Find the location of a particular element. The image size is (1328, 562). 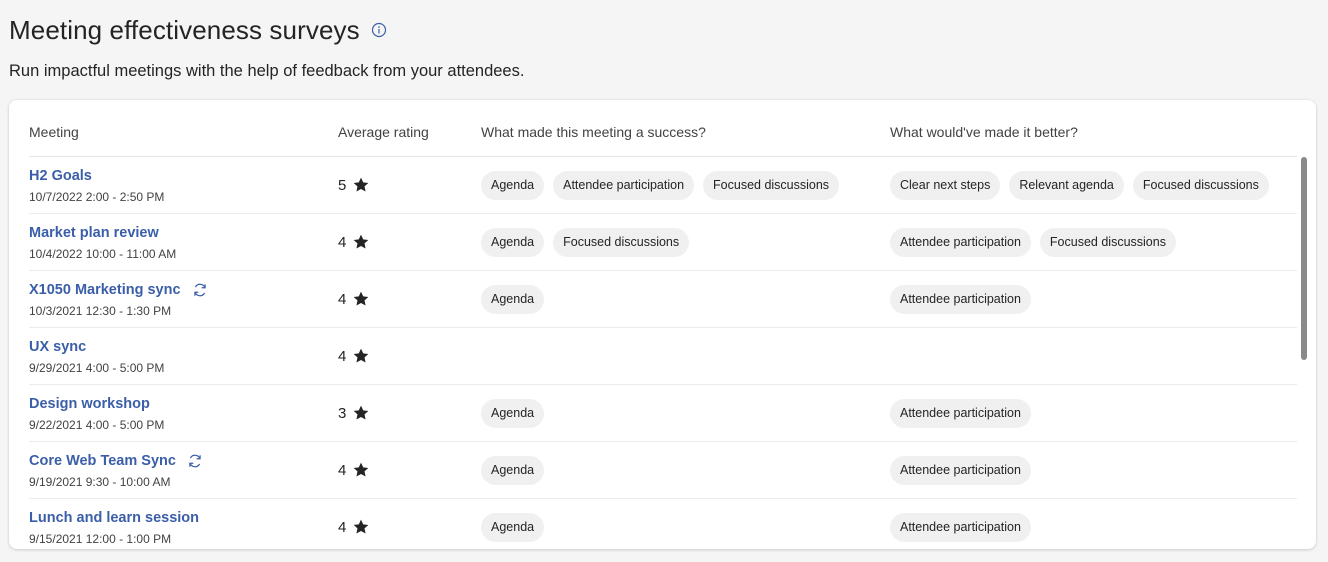

header-success: What made this meeting a success? is located at coordinates (593, 132).